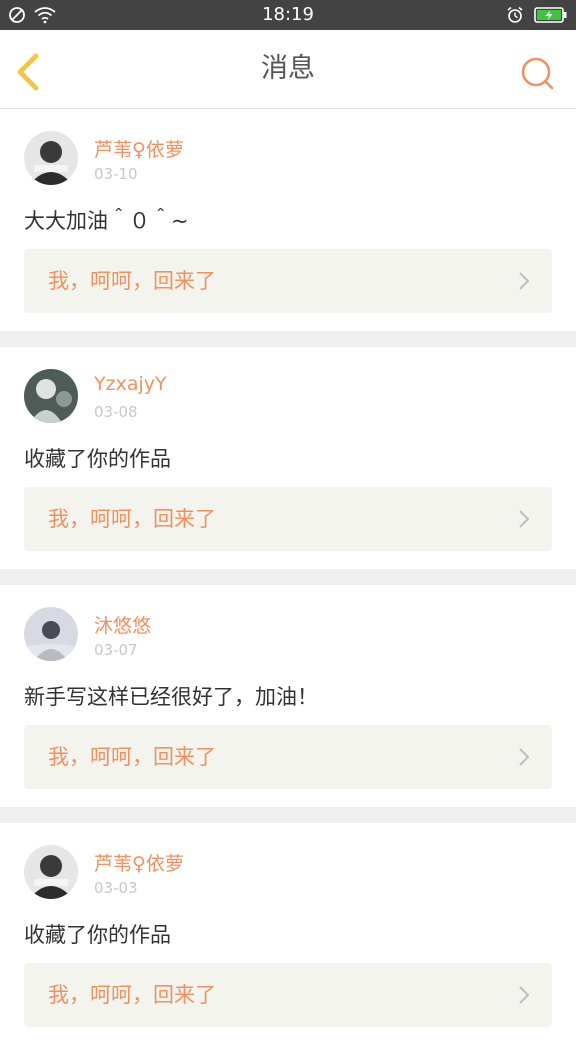  What do you see at coordinates (106, 221) in the screenshot?
I see `message-content: 大大加油＾０＾~` at bounding box center [106, 221].